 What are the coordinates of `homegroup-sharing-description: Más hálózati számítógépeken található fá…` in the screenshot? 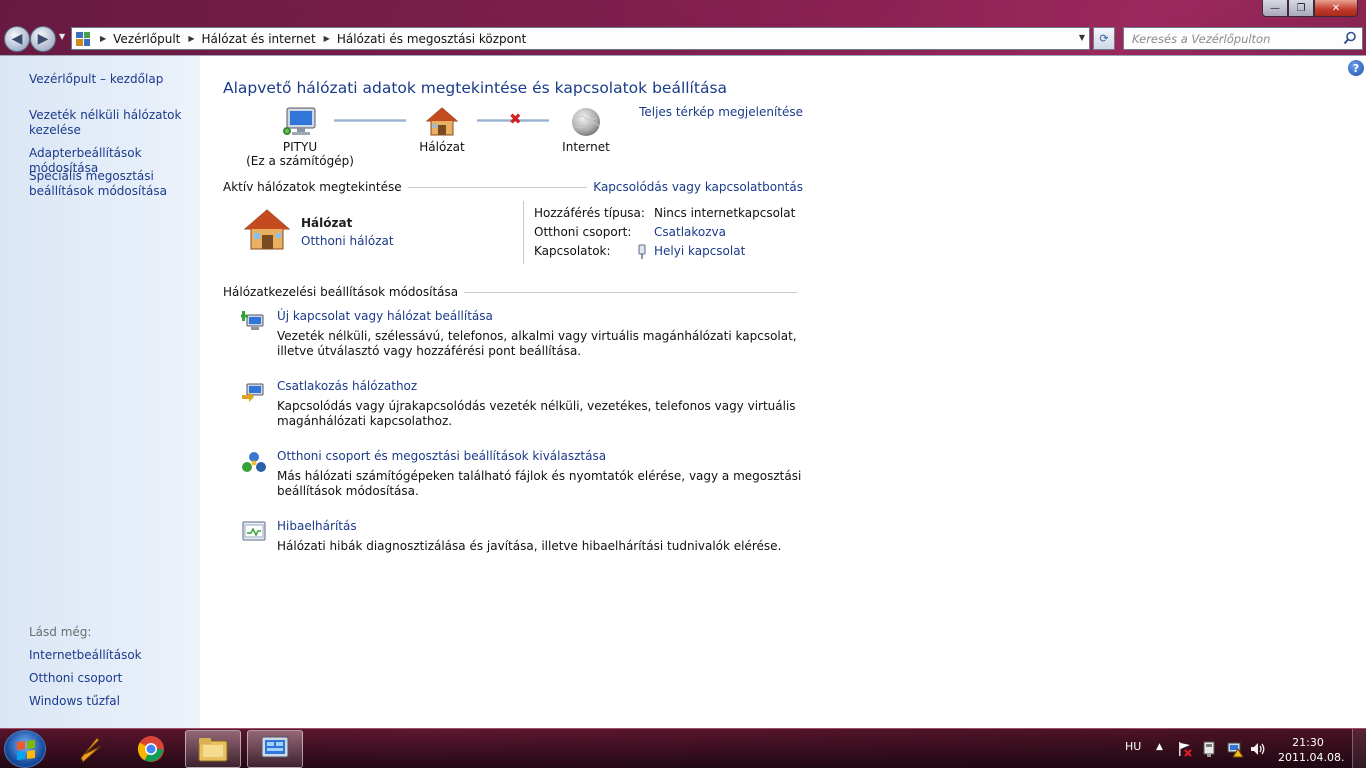 It's located at (539, 483).